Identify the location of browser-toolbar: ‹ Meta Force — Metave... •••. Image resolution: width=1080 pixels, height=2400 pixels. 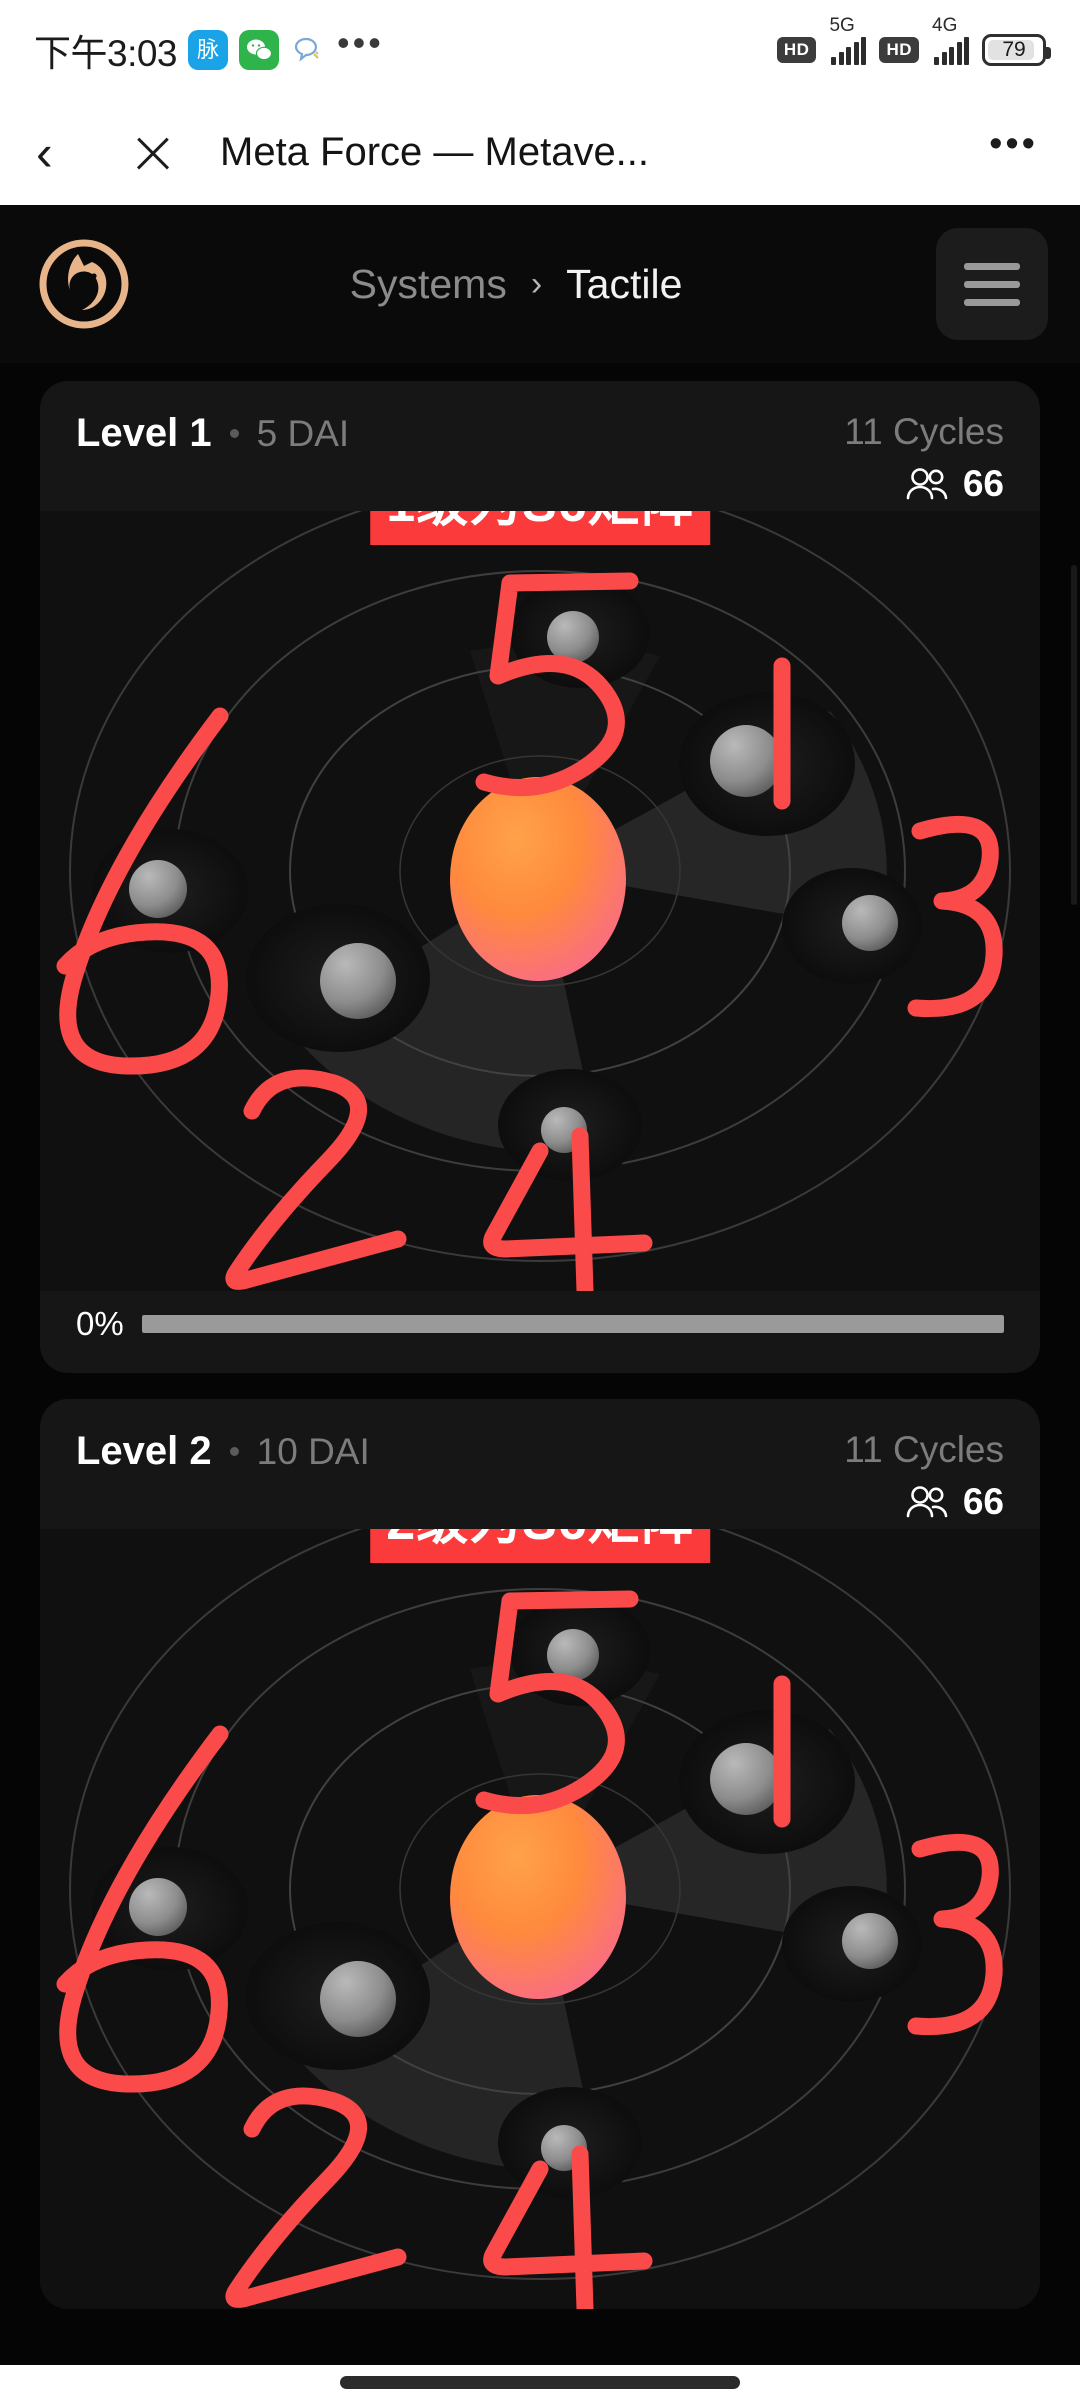
(540, 152).